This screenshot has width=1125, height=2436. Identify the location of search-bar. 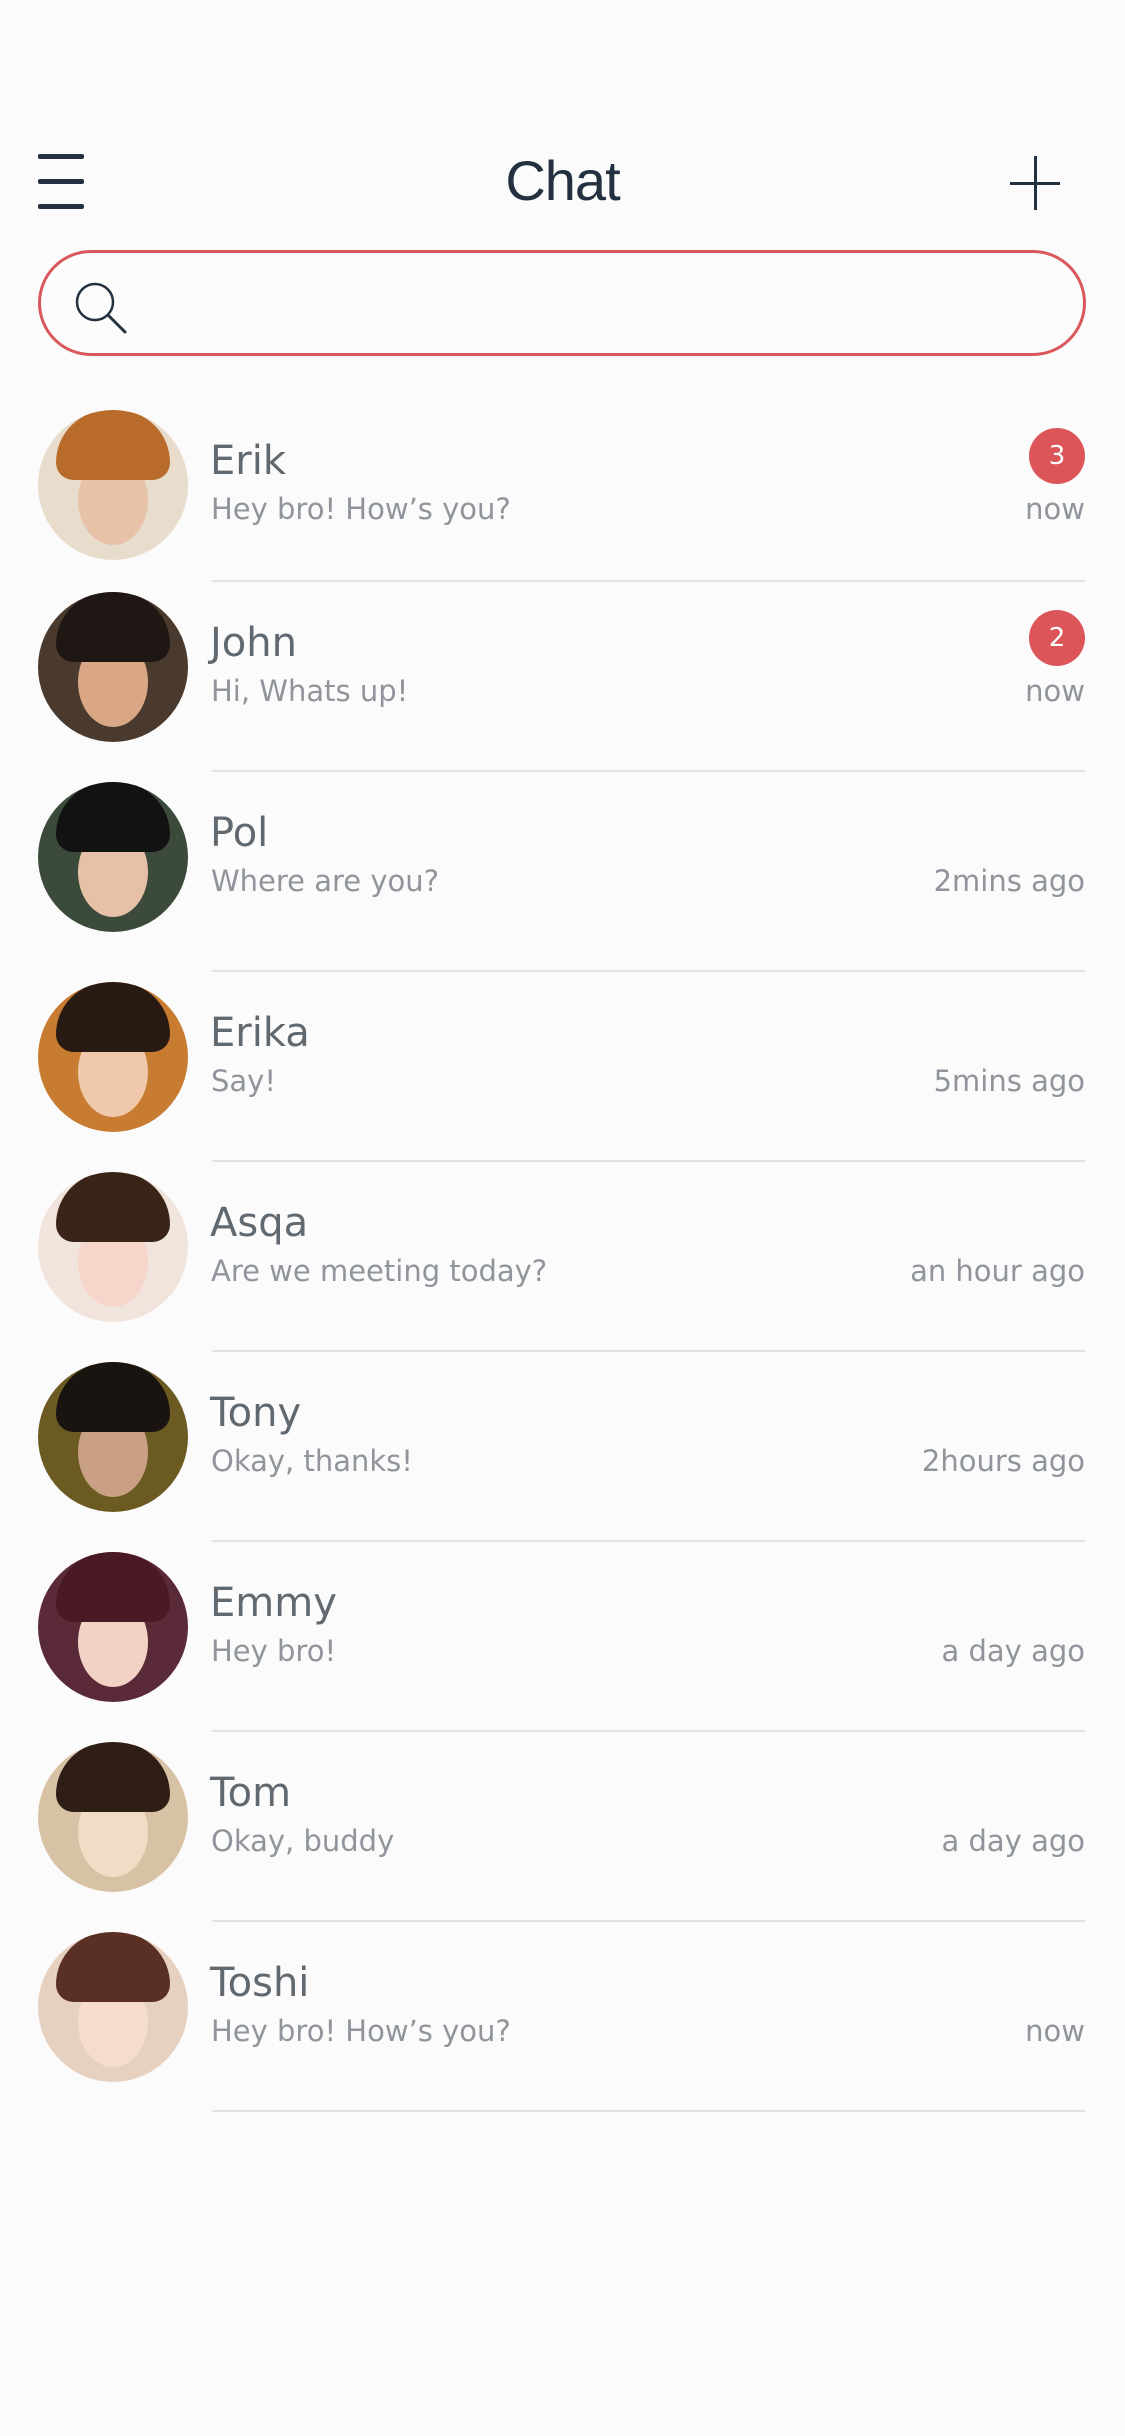
(562, 303).